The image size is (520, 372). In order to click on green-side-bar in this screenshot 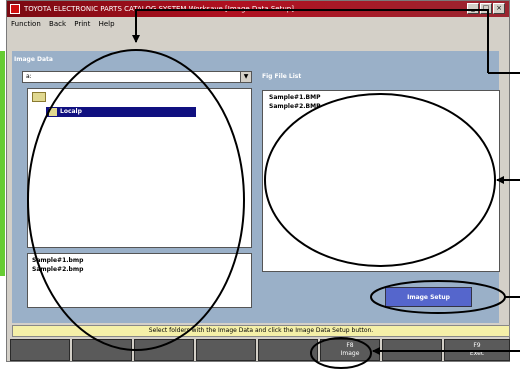, I will do `click(2, 163)`.